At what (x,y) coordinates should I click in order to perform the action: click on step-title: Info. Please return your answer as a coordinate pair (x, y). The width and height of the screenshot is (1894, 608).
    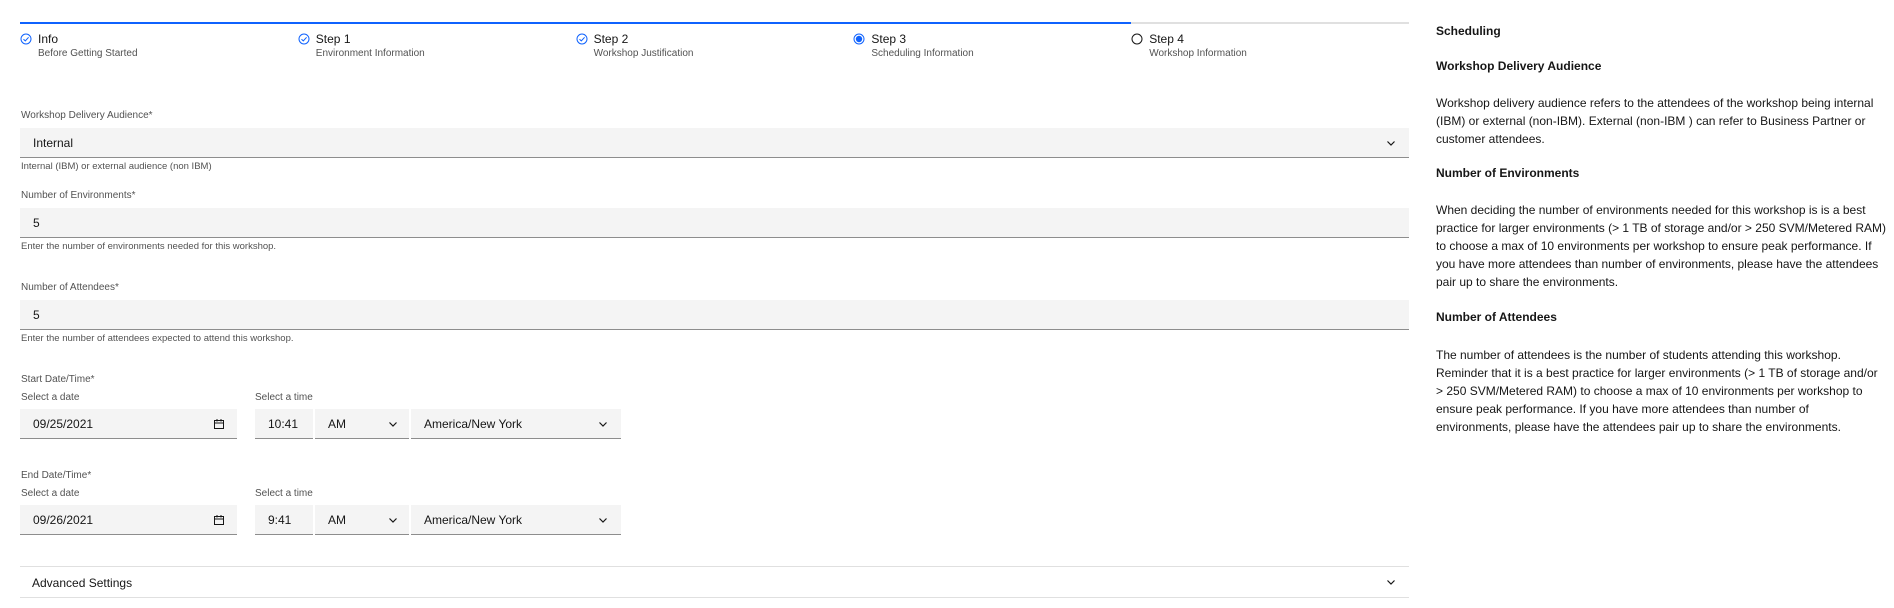
    Looking at the image, I should click on (48, 39).